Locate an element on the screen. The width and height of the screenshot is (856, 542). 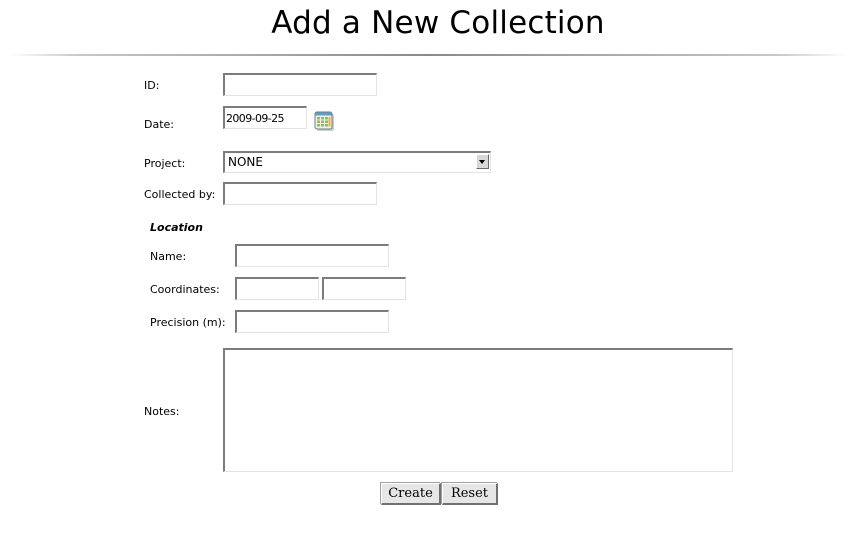
create-button: Create is located at coordinates (411, 494).